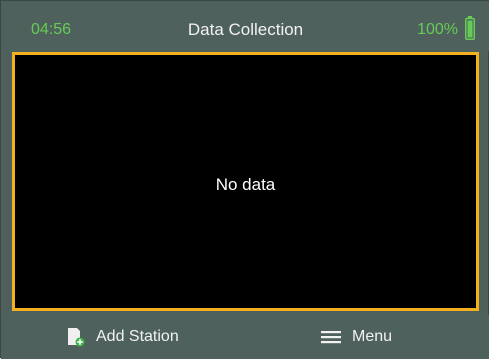 The width and height of the screenshot is (489, 359). What do you see at coordinates (137, 336) in the screenshot?
I see `add-station-label: Add Station` at bounding box center [137, 336].